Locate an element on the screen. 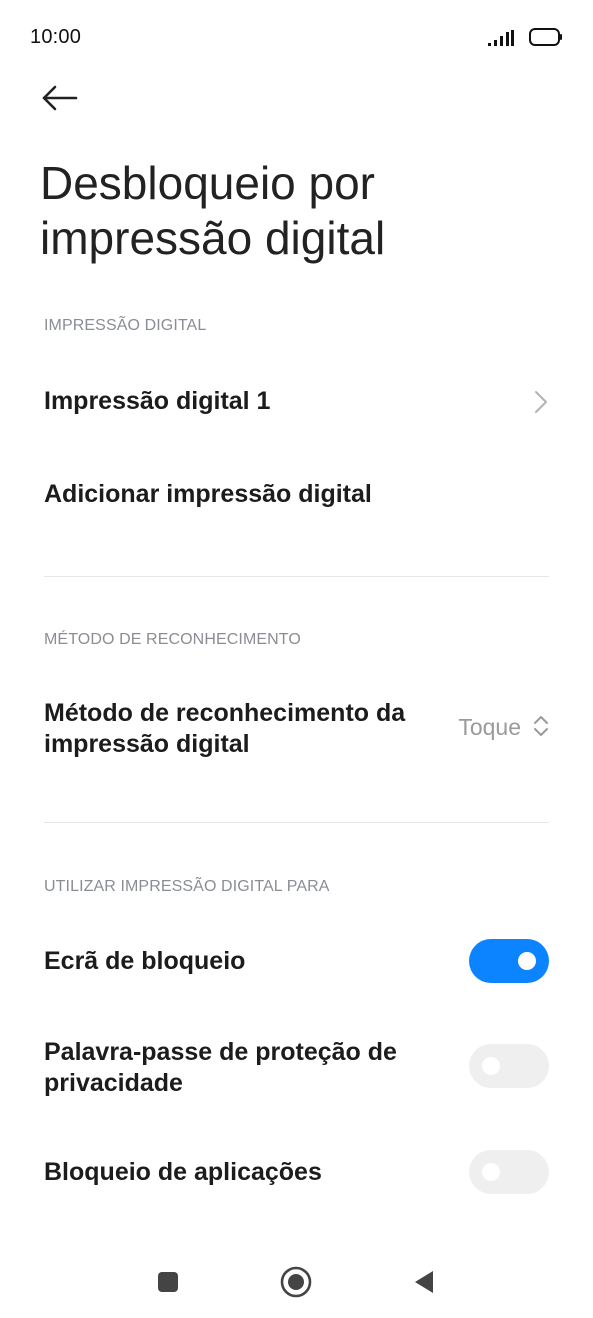  lock-screen-item: Ecrã de bloqueio is located at coordinates (296, 962).